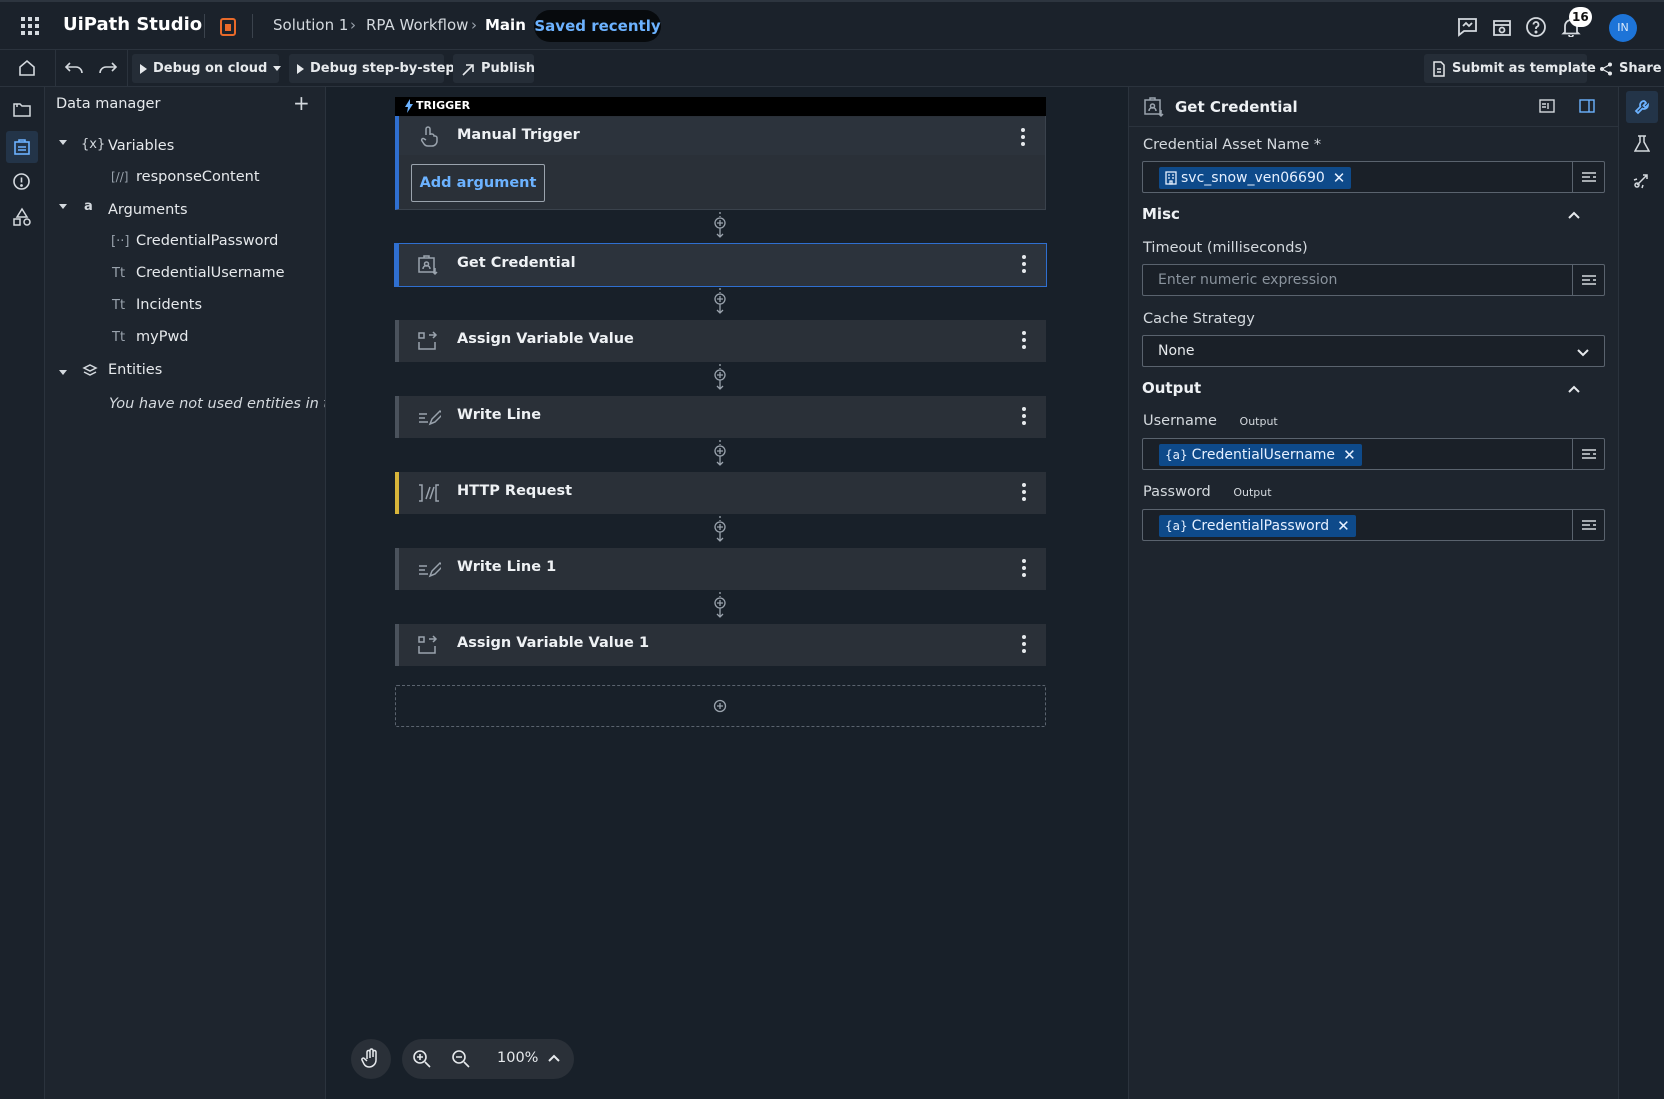  Describe the element at coordinates (720, 153) in the screenshot. I see `trigger-block: TRIGGER Manual Trigger Add argument` at that location.